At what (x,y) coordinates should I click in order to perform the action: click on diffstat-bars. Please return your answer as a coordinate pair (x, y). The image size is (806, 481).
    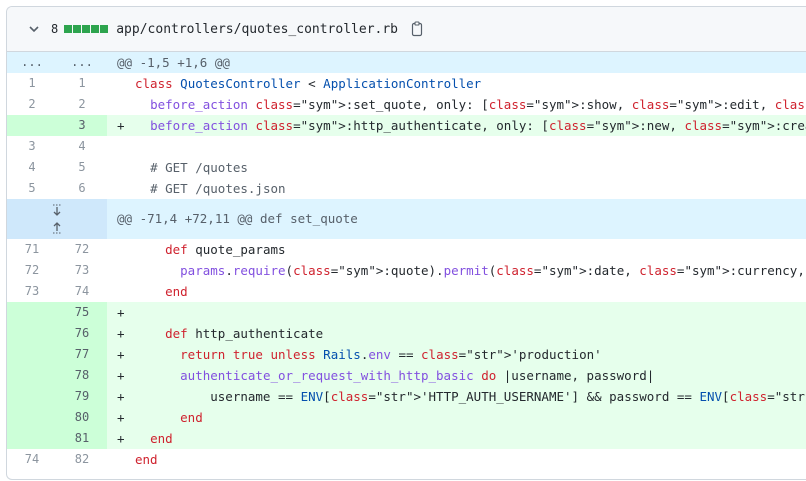
    Looking at the image, I should click on (86, 29).